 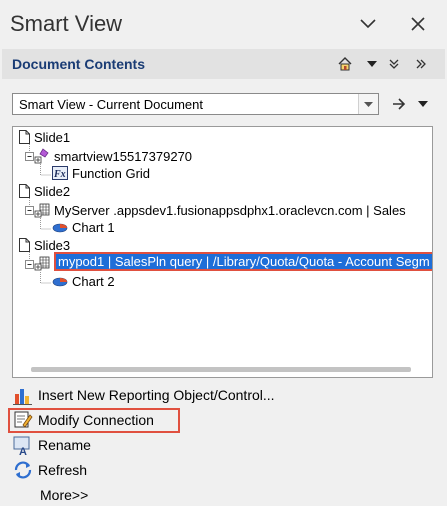 I want to click on document-options-button, so click(x=423, y=104).